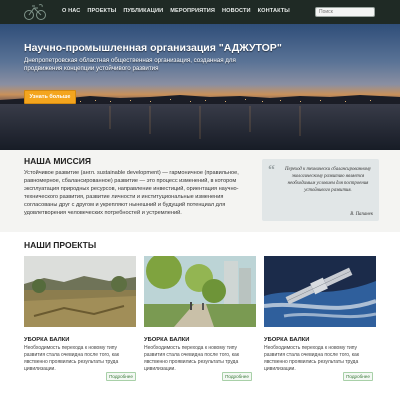 This screenshot has height=400, width=400. Describe the element at coordinates (60, 245) in the screenshot. I see `projects-heading: НАШИ ПРОЕКТЫ` at that location.